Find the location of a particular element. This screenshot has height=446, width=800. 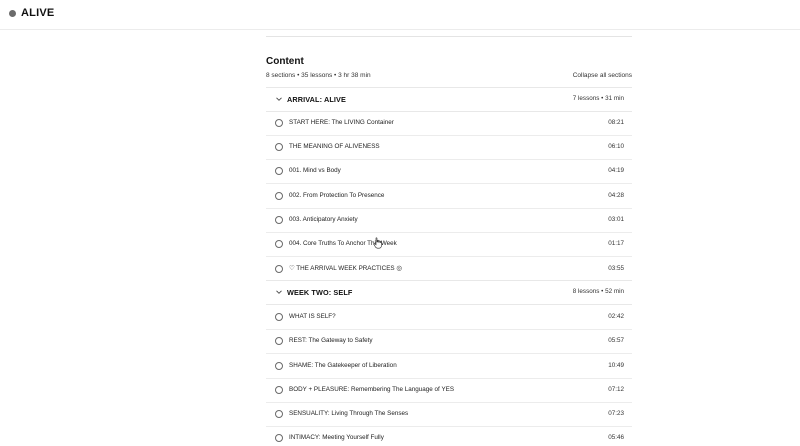

lesson-title: INTIMACY: Meeting Yourself Fully is located at coordinates (336, 437).